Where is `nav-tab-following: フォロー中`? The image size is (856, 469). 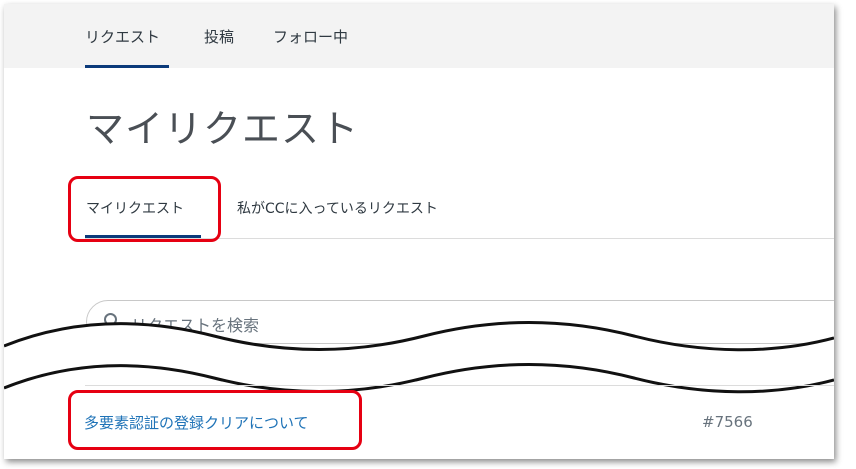 nav-tab-following: フォロー中 is located at coordinates (310, 36).